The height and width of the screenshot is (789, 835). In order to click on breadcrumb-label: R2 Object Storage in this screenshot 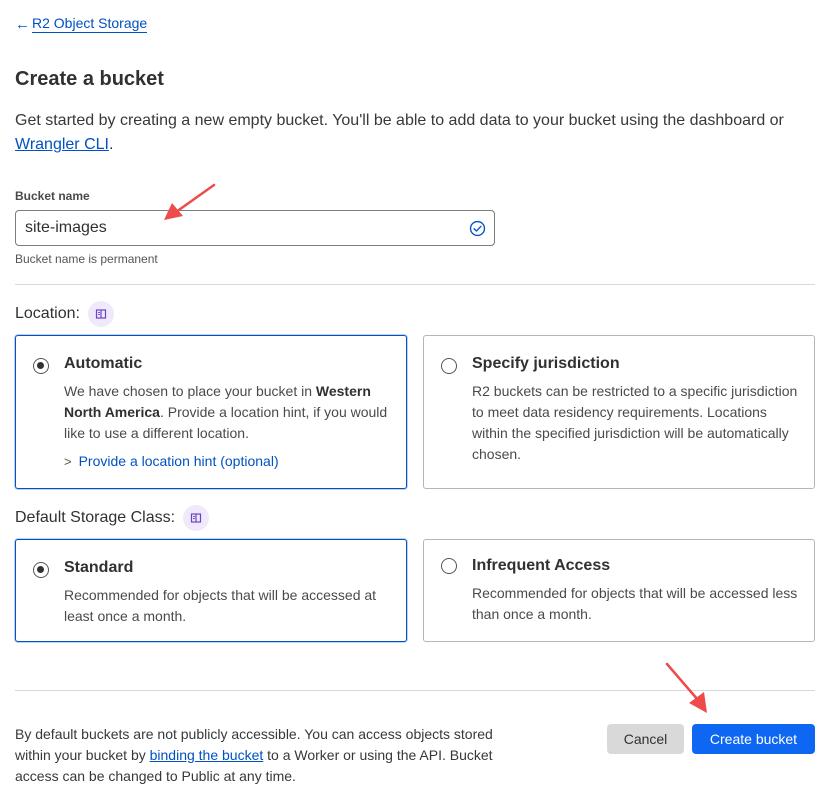, I will do `click(90, 24)`.